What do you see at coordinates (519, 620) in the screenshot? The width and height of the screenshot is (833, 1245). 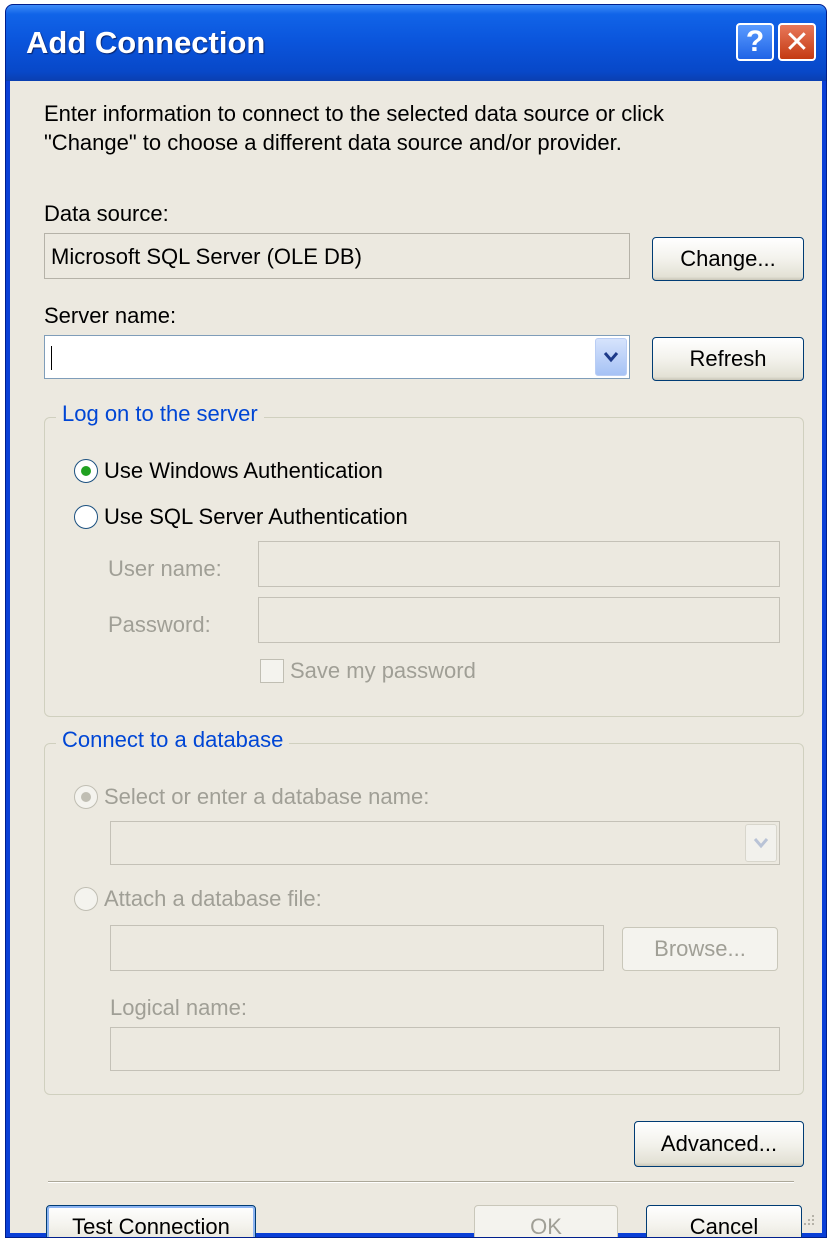 I see `password-input` at bounding box center [519, 620].